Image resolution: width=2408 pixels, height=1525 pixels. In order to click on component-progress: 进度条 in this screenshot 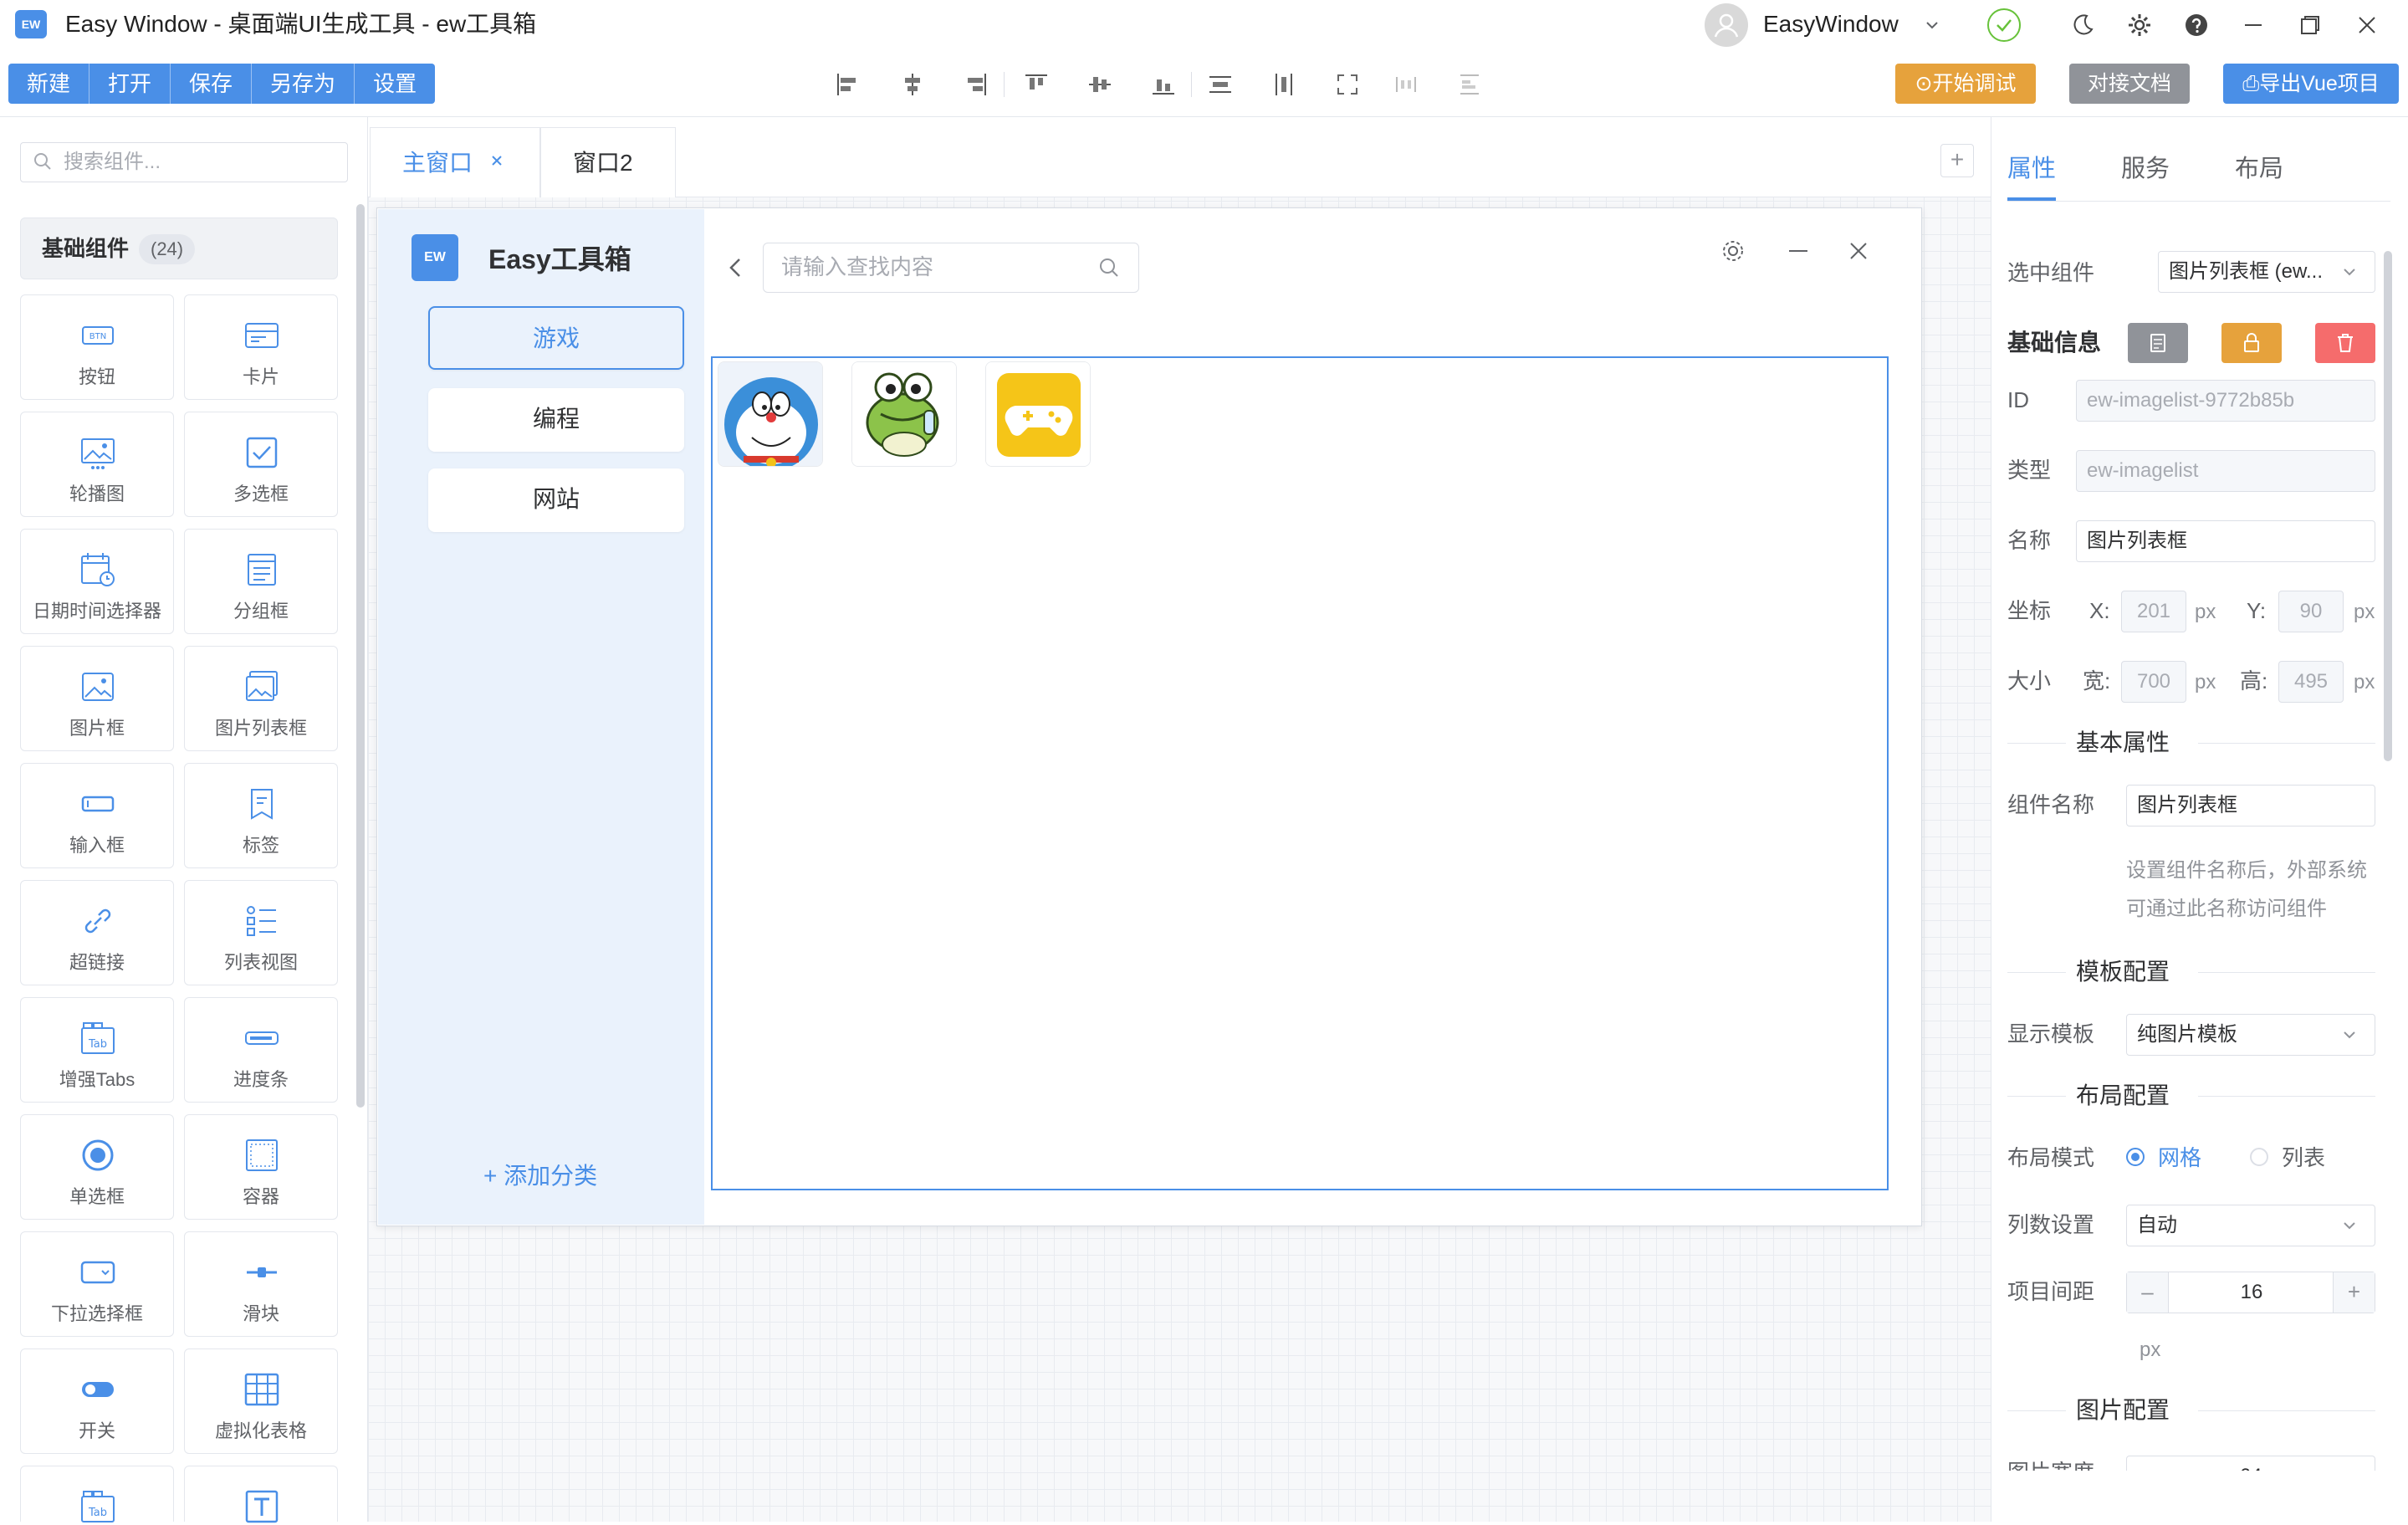, I will do `click(261, 1050)`.